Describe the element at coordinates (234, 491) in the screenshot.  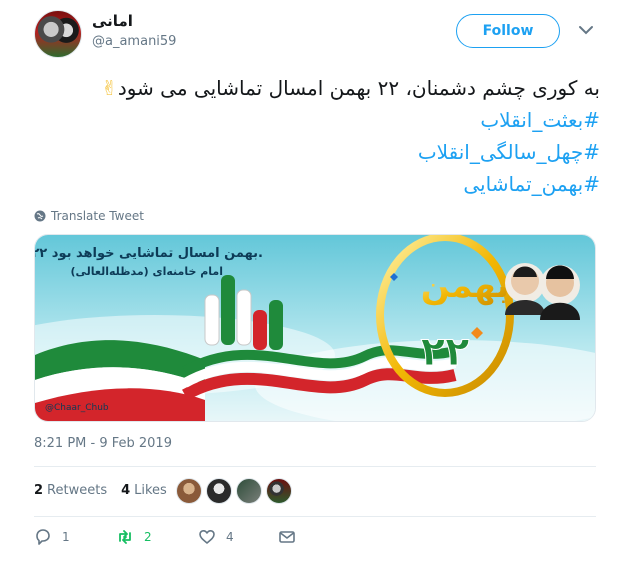
I see `liker-avatars` at that location.